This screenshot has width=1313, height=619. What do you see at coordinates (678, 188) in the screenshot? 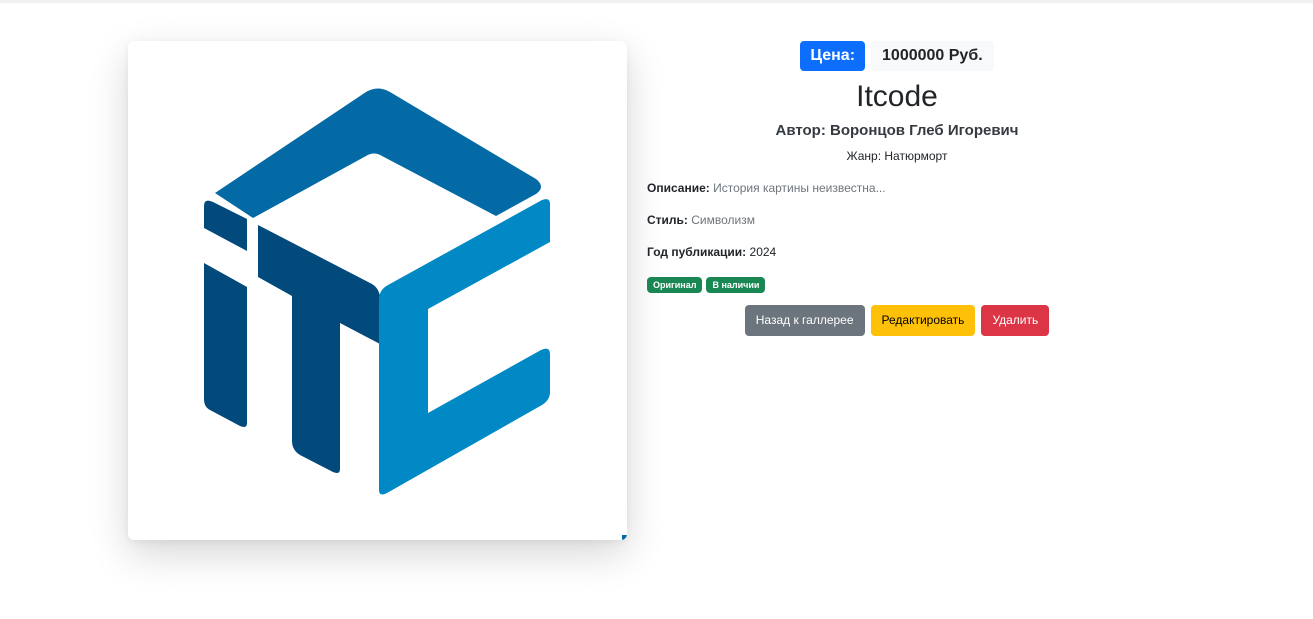
I see `description-label: Описание:` at bounding box center [678, 188].